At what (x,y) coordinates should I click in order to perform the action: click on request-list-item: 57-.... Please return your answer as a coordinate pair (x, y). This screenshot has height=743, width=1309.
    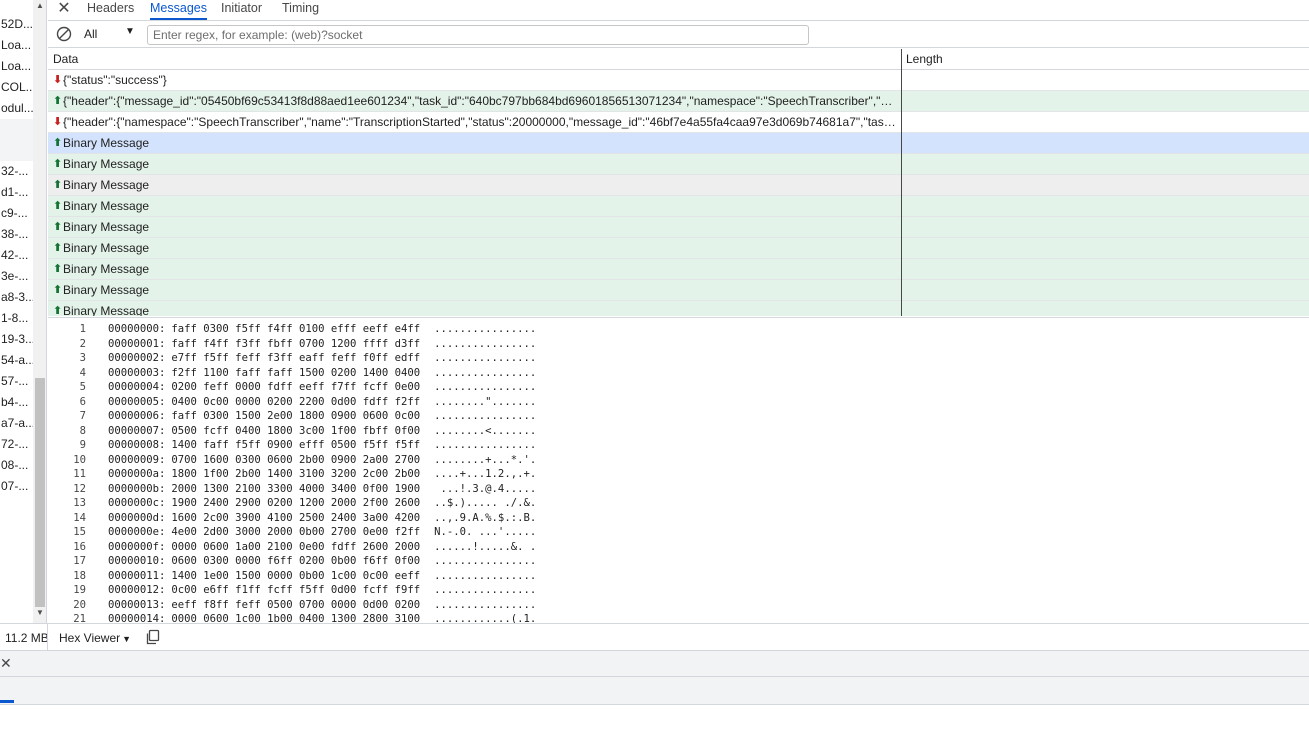
    Looking at the image, I should click on (17, 381).